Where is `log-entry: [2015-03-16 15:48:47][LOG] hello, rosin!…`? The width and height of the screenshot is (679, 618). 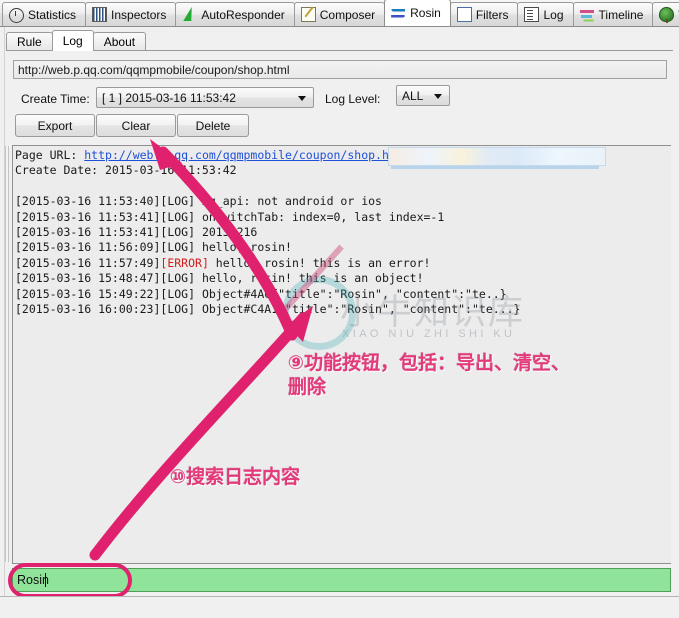 log-entry: [2015-03-16 15:48:47][LOG] hello, rosin!… is located at coordinates (342, 278).